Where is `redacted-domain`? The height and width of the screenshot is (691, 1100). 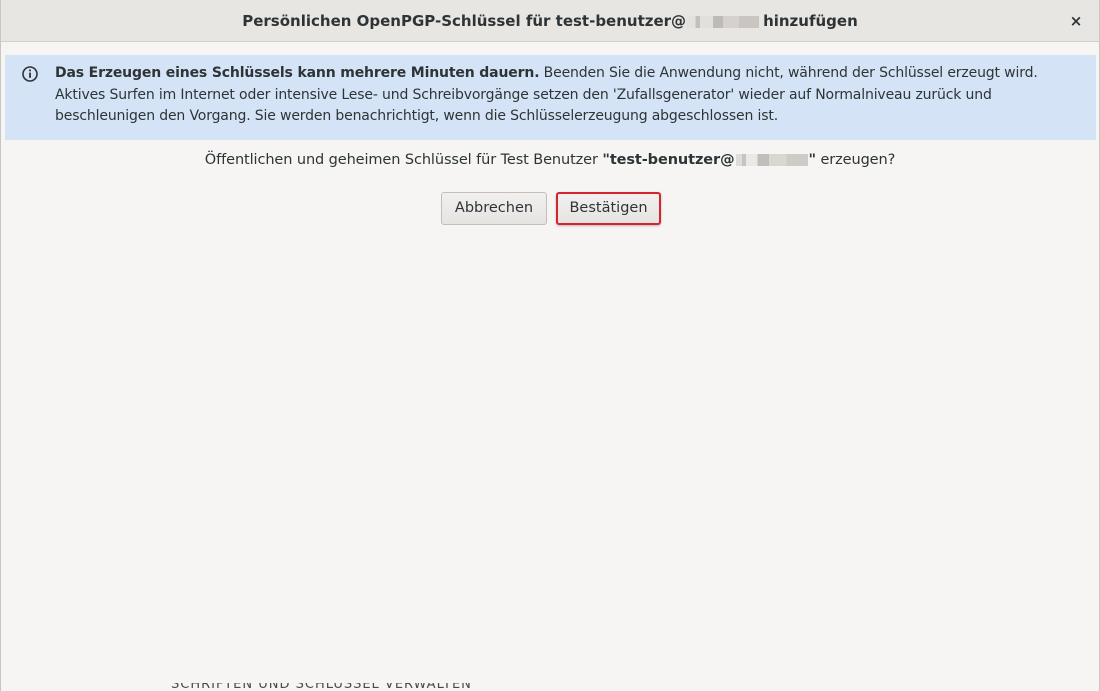
redacted-domain is located at coordinates (723, 22).